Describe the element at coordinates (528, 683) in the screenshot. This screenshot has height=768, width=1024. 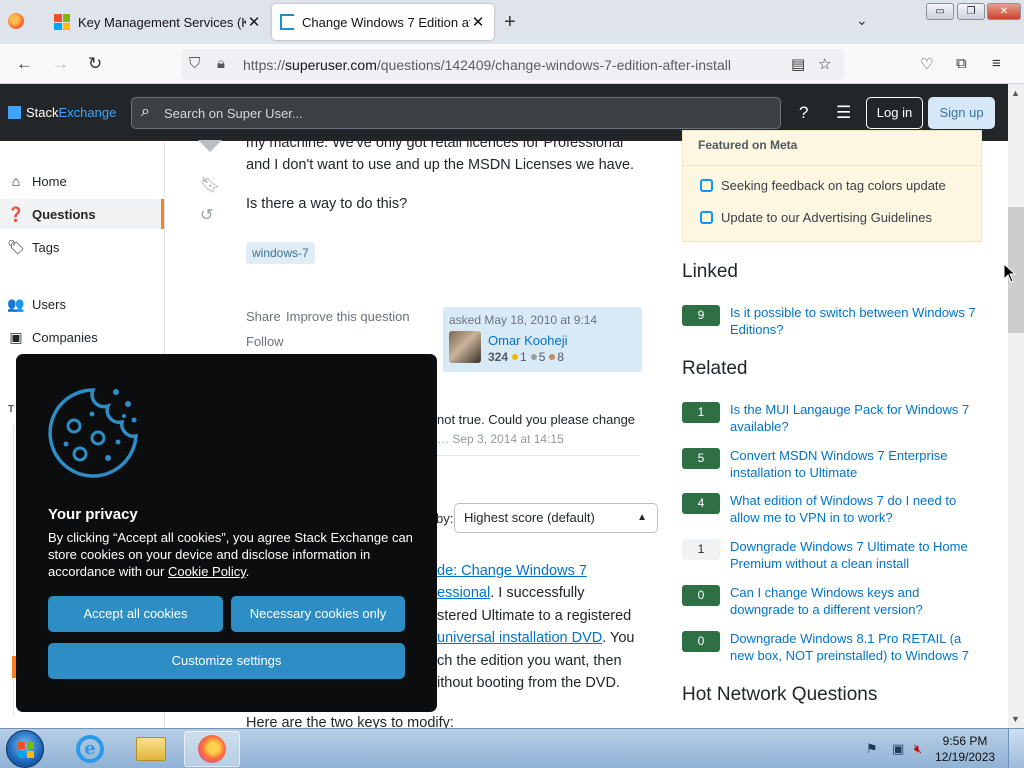
I see `answer-text: ithout booting from the DVD.` at that location.